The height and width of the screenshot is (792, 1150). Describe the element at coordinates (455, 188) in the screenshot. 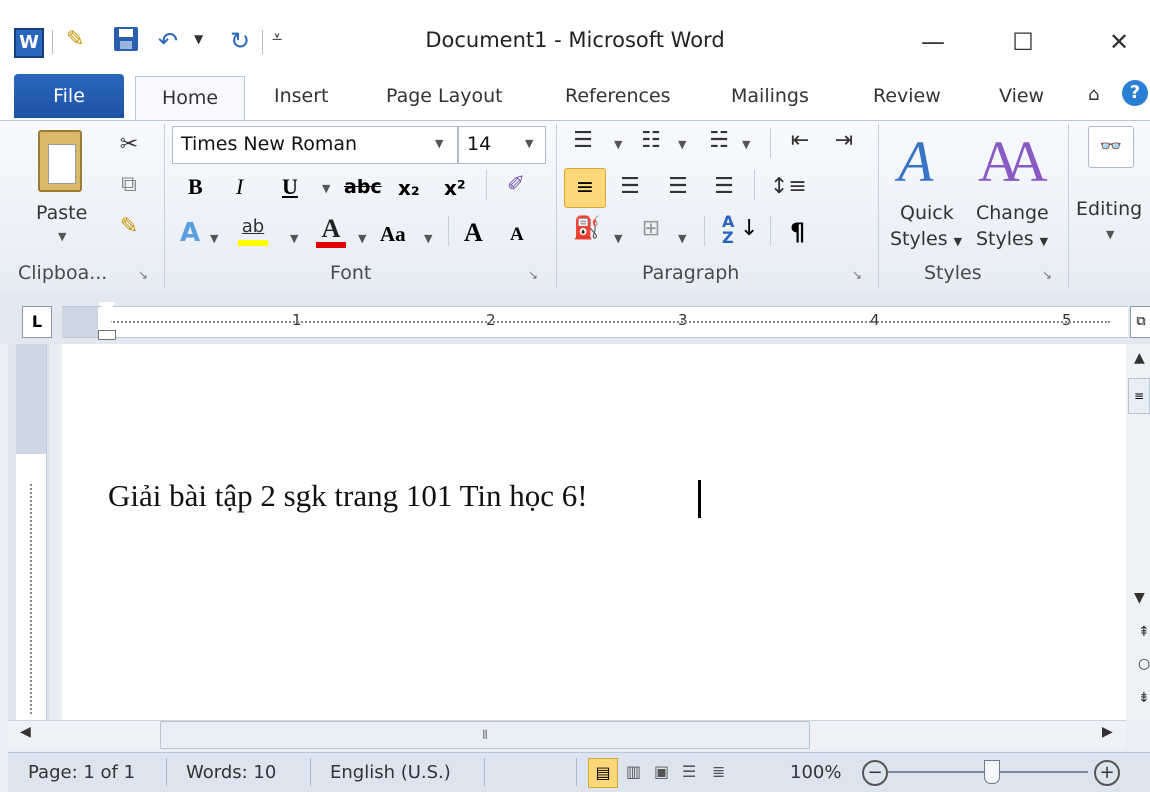

I see `superscript-button: x²` at that location.